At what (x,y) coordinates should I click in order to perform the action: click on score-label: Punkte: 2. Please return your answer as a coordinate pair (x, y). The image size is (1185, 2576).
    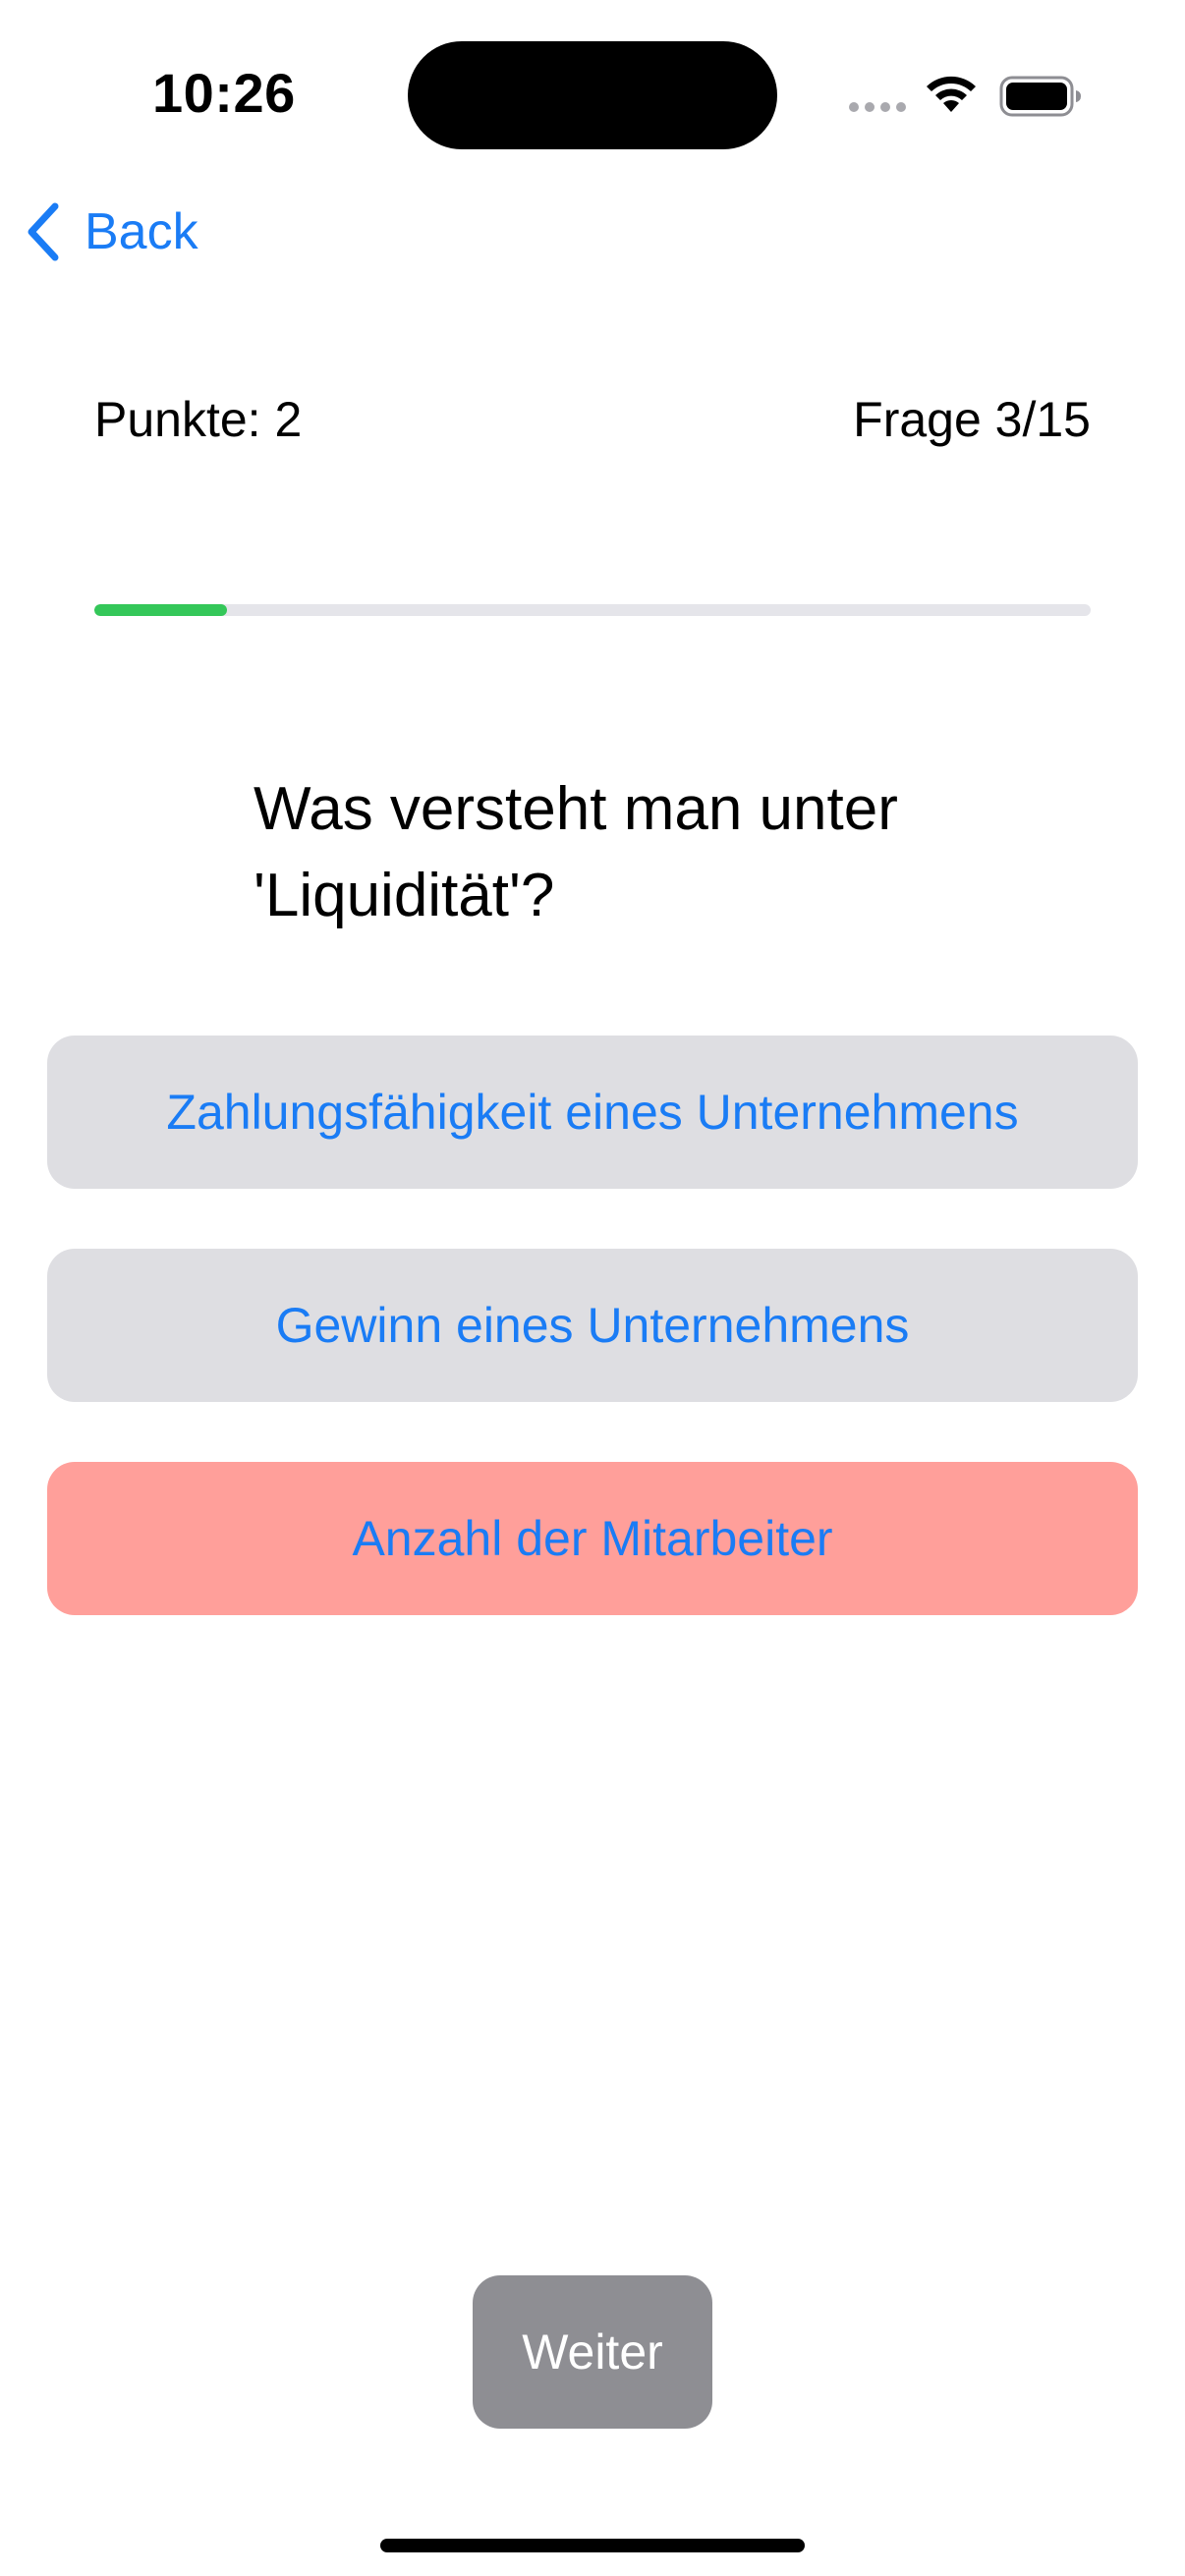
    Looking at the image, I should click on (199, 419).